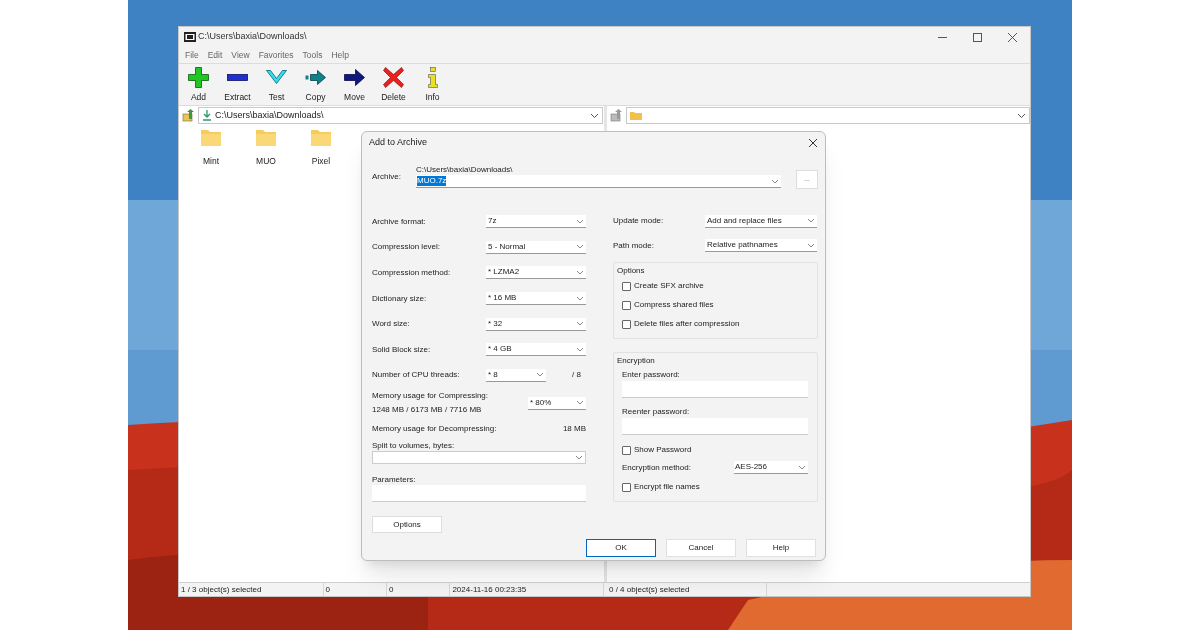 This screenshot has width=1200, height=630. Describe the element at coordinates (557, 403) in the screenshot. I see `dropdown: * 80%` at that location.